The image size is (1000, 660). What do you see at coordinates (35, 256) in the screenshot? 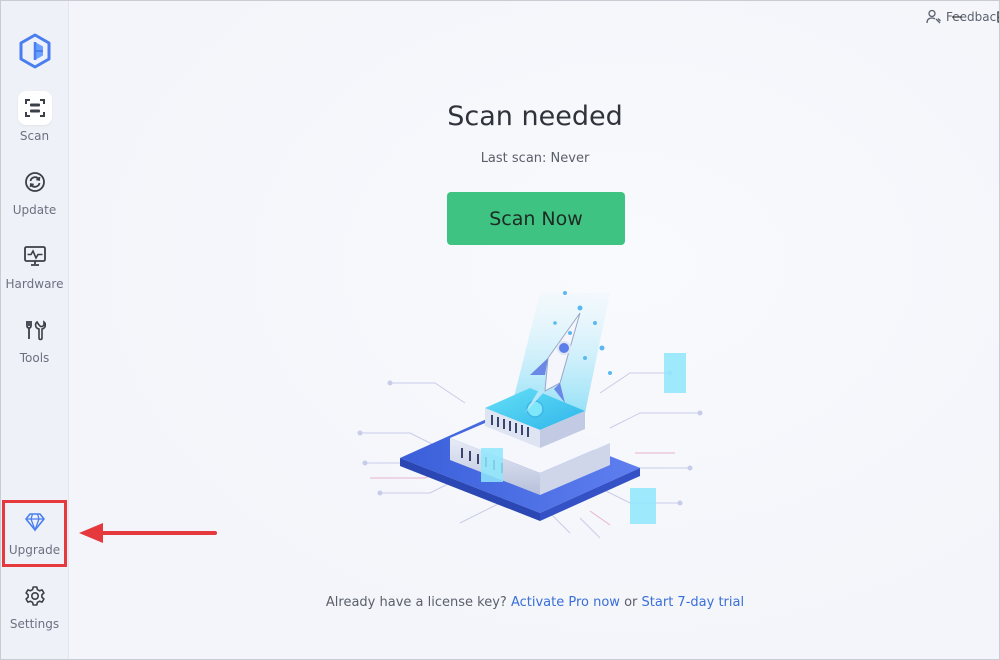
I see `monitor-pulse-icon` at bounding box center [35, 256].